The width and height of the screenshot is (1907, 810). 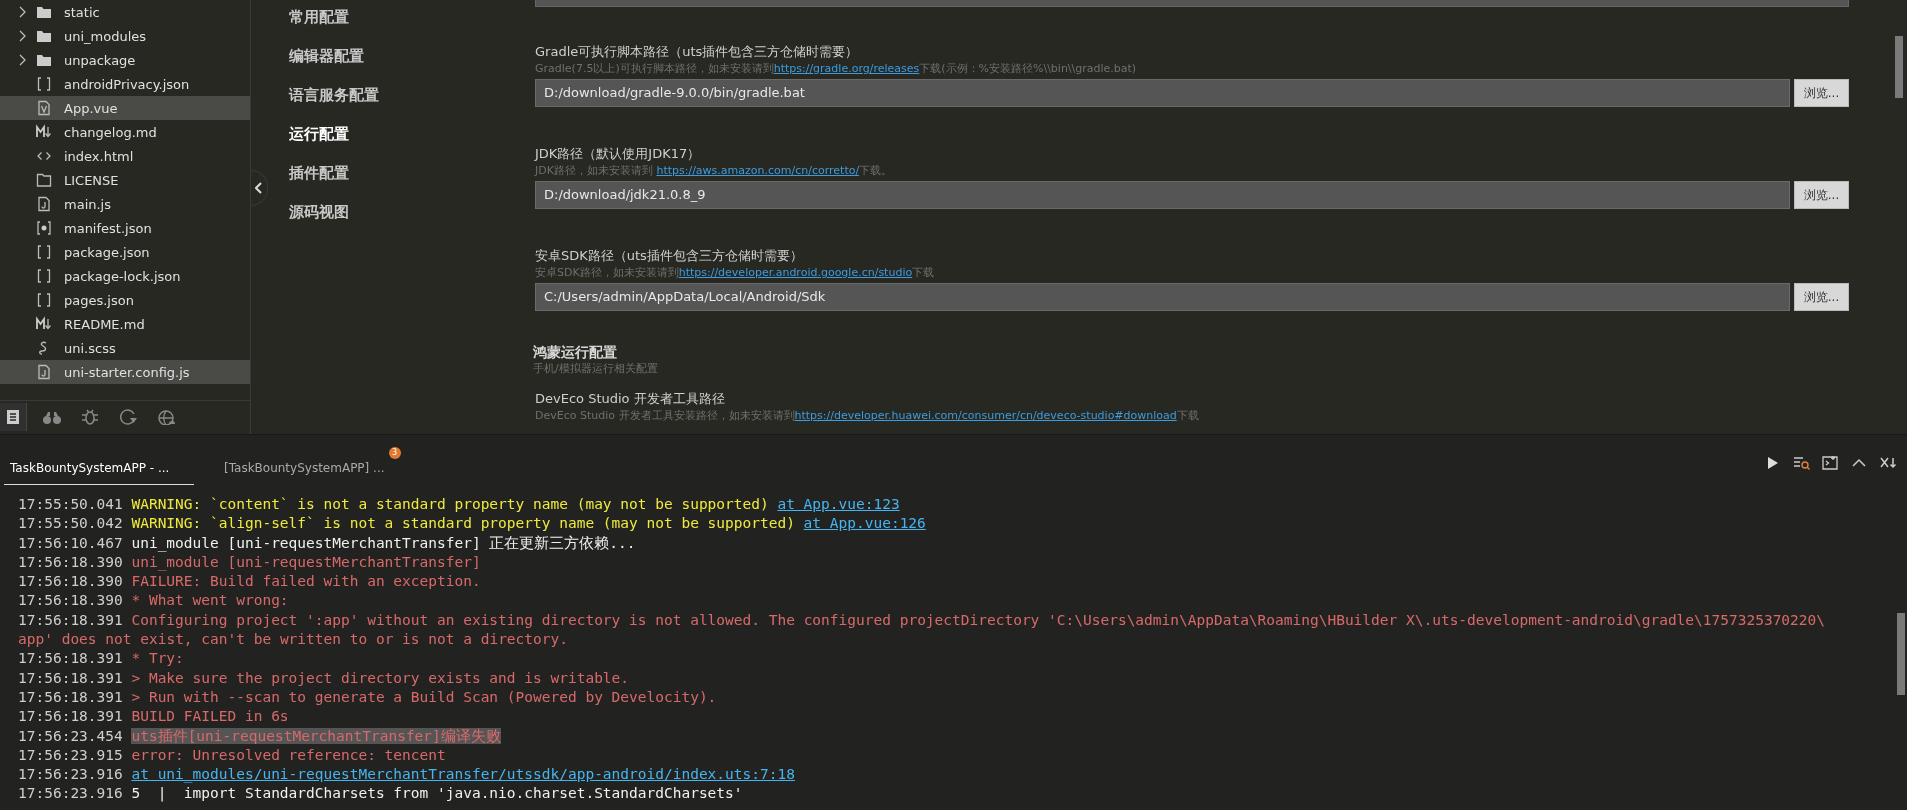 What do you see at coordinates (985, 415) in the screenshot?
I see `link: https://developer.huawei.com/consumer/cn/deveco-studio#download` at bounding box center [985, 415].